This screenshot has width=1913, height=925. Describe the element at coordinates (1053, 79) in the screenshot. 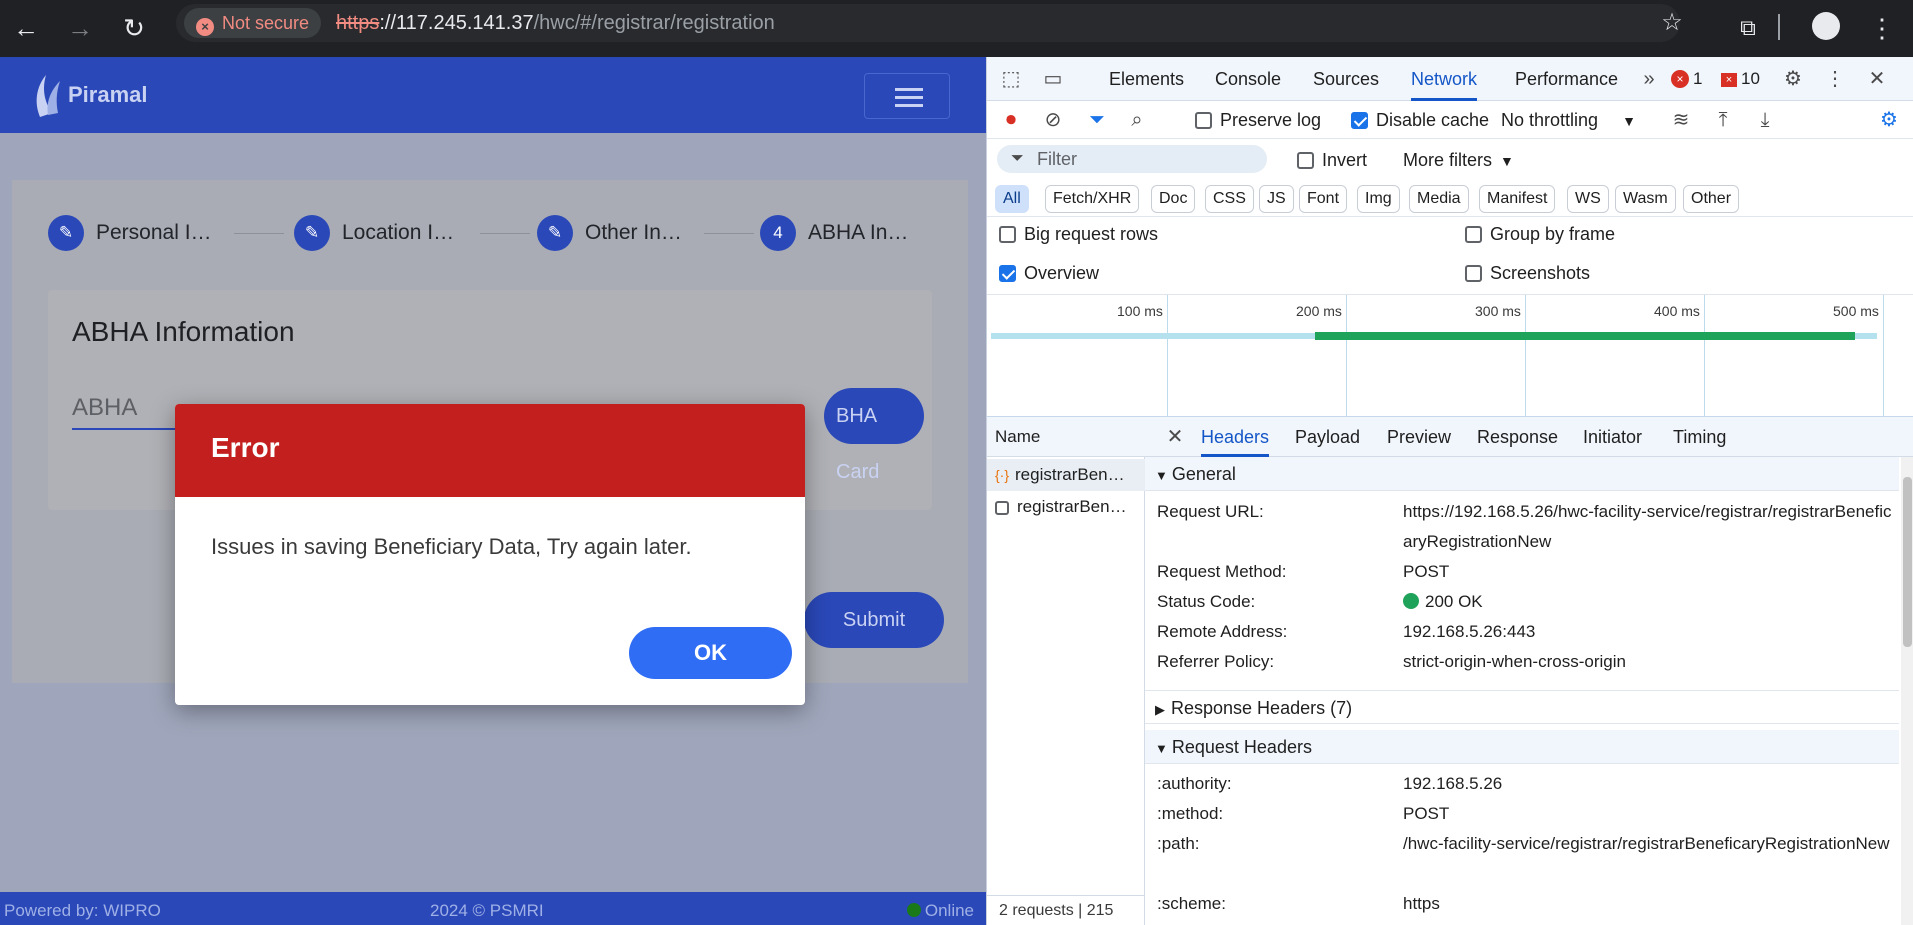

I see `device-toolbar-icon: ▭` at that location.